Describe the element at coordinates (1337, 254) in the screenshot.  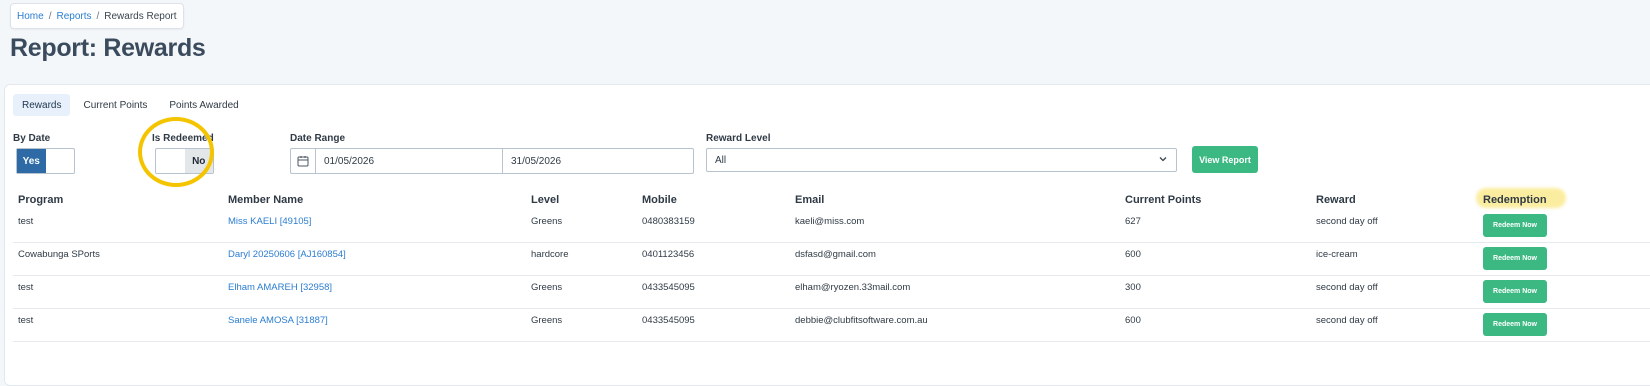
I see `cell-reward: ice-cream` at that location.